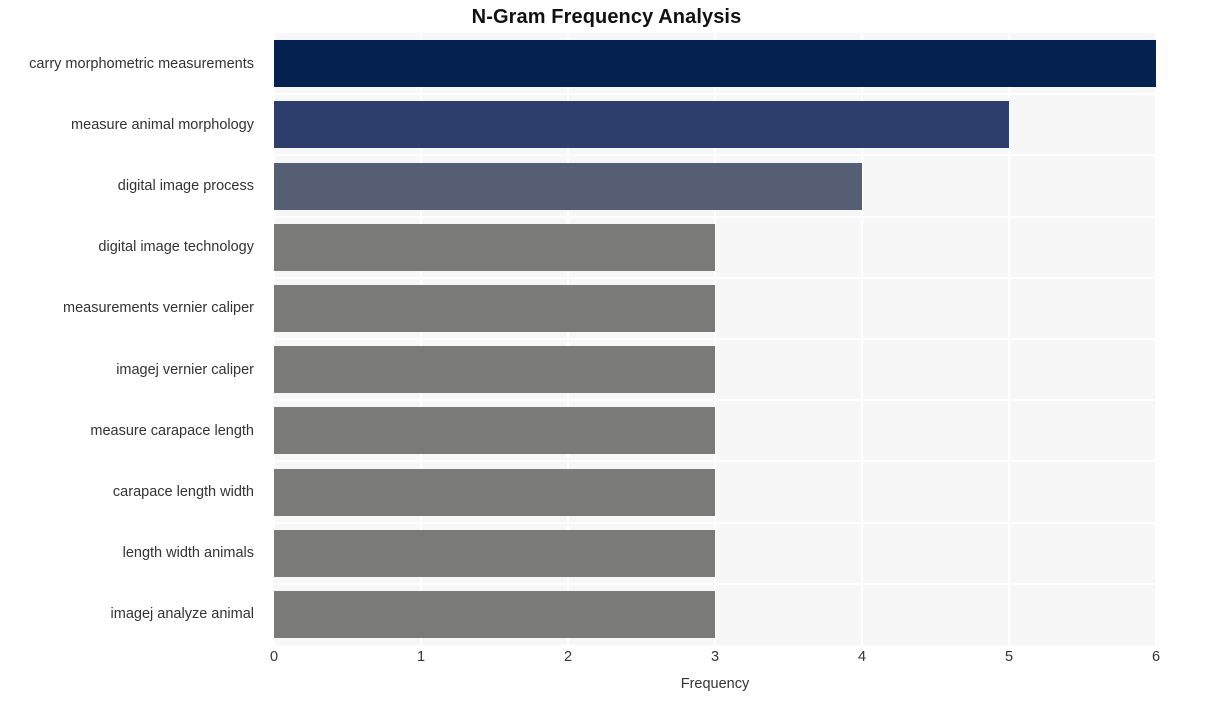 This screenshot has width=1213, height=701. I want to click on x-axis-tick-label: 5, so click(1009, 657).